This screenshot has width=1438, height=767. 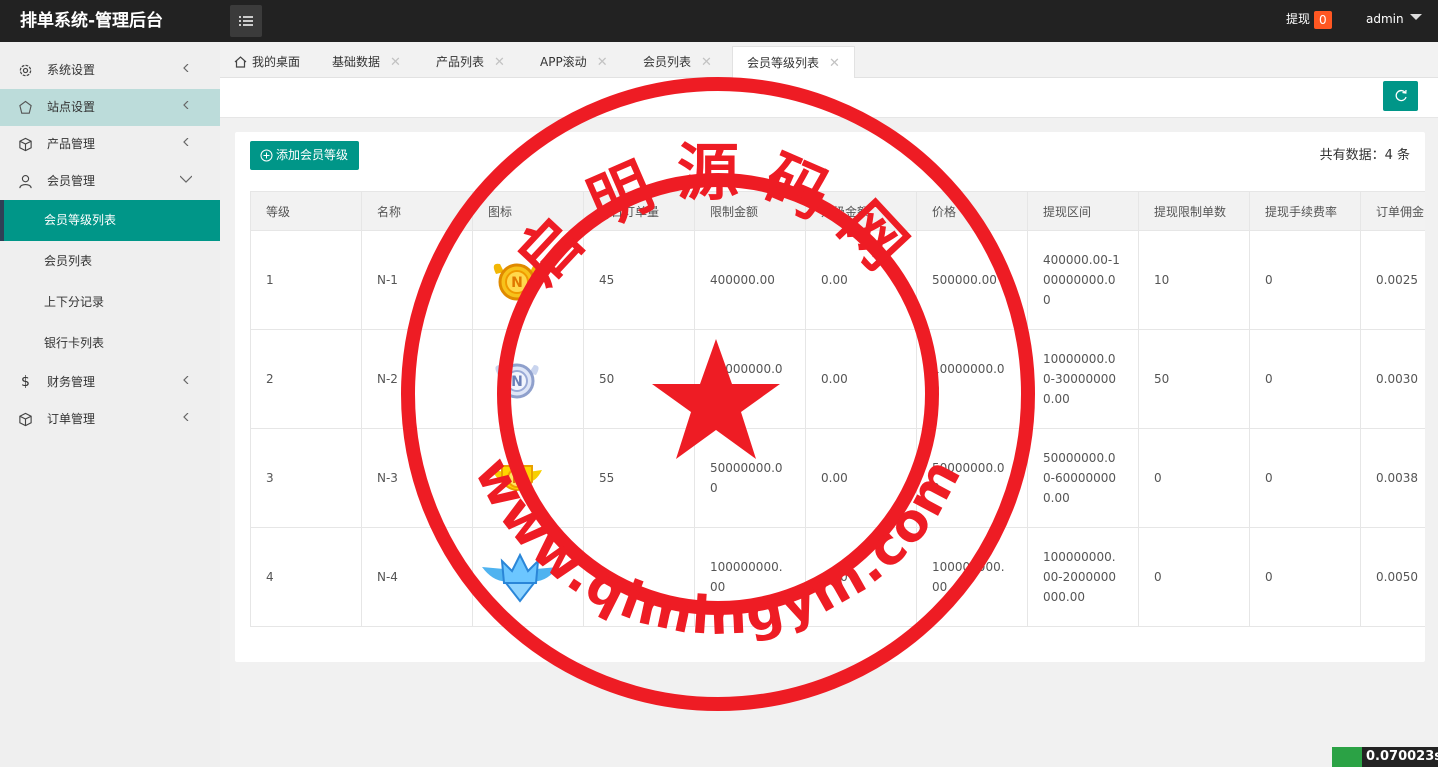 I want to click on cell-limit-amount: 50000000.00, so click(x=750, y=478).